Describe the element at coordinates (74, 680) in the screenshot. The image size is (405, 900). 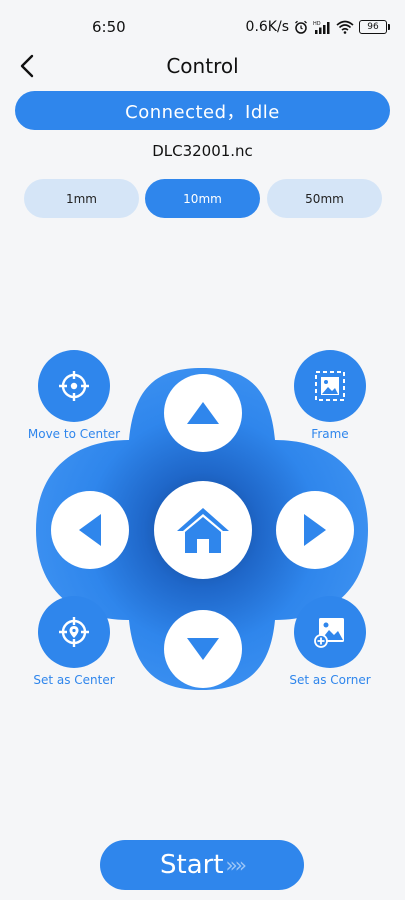
I see `set-as-center-label: Set as Center` at that location.